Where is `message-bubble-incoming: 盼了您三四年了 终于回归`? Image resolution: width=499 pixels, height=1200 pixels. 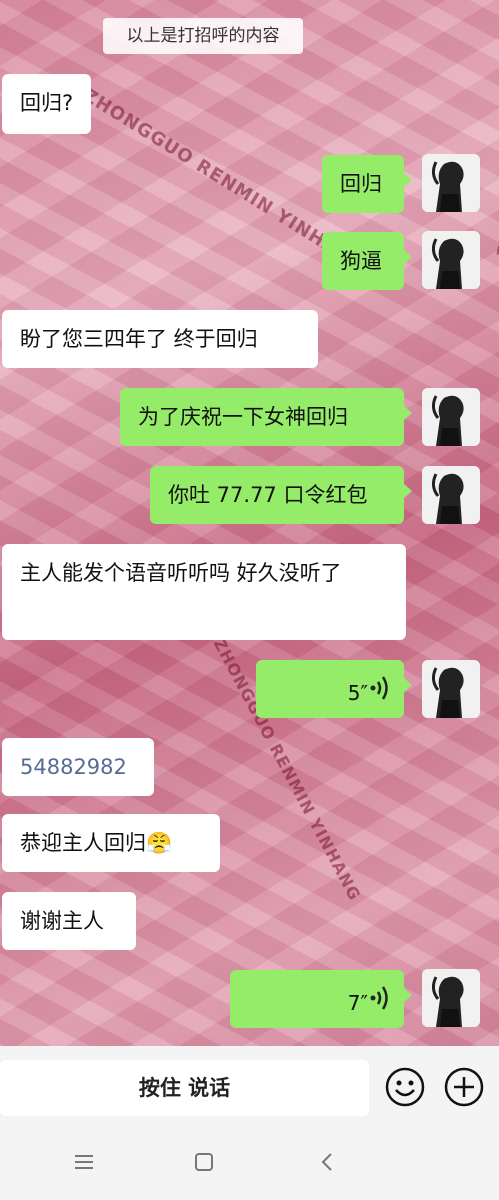
message-bubble-incoming: 盼了您三四年了 终于回归 is located at coordinates (160, 339).